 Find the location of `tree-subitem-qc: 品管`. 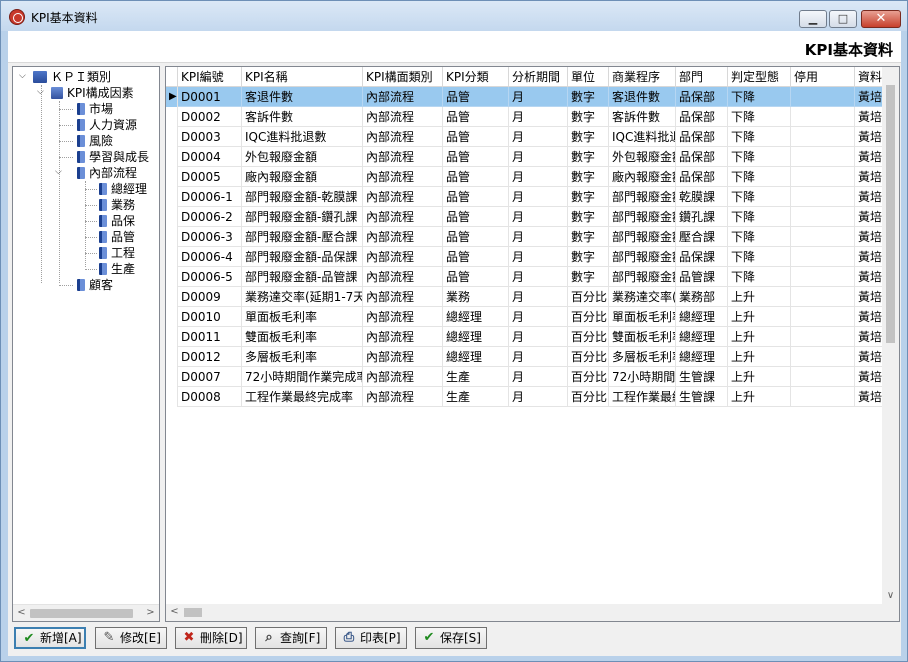

tree-subitem-qc: 品管 is located at coordinates (117, 237).